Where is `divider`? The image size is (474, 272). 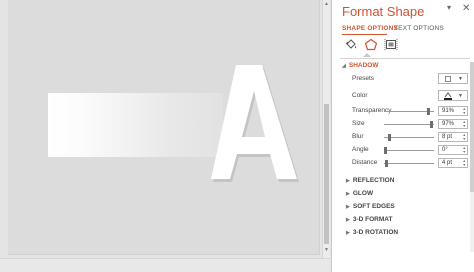 divider is located at coordinates (405, 58).